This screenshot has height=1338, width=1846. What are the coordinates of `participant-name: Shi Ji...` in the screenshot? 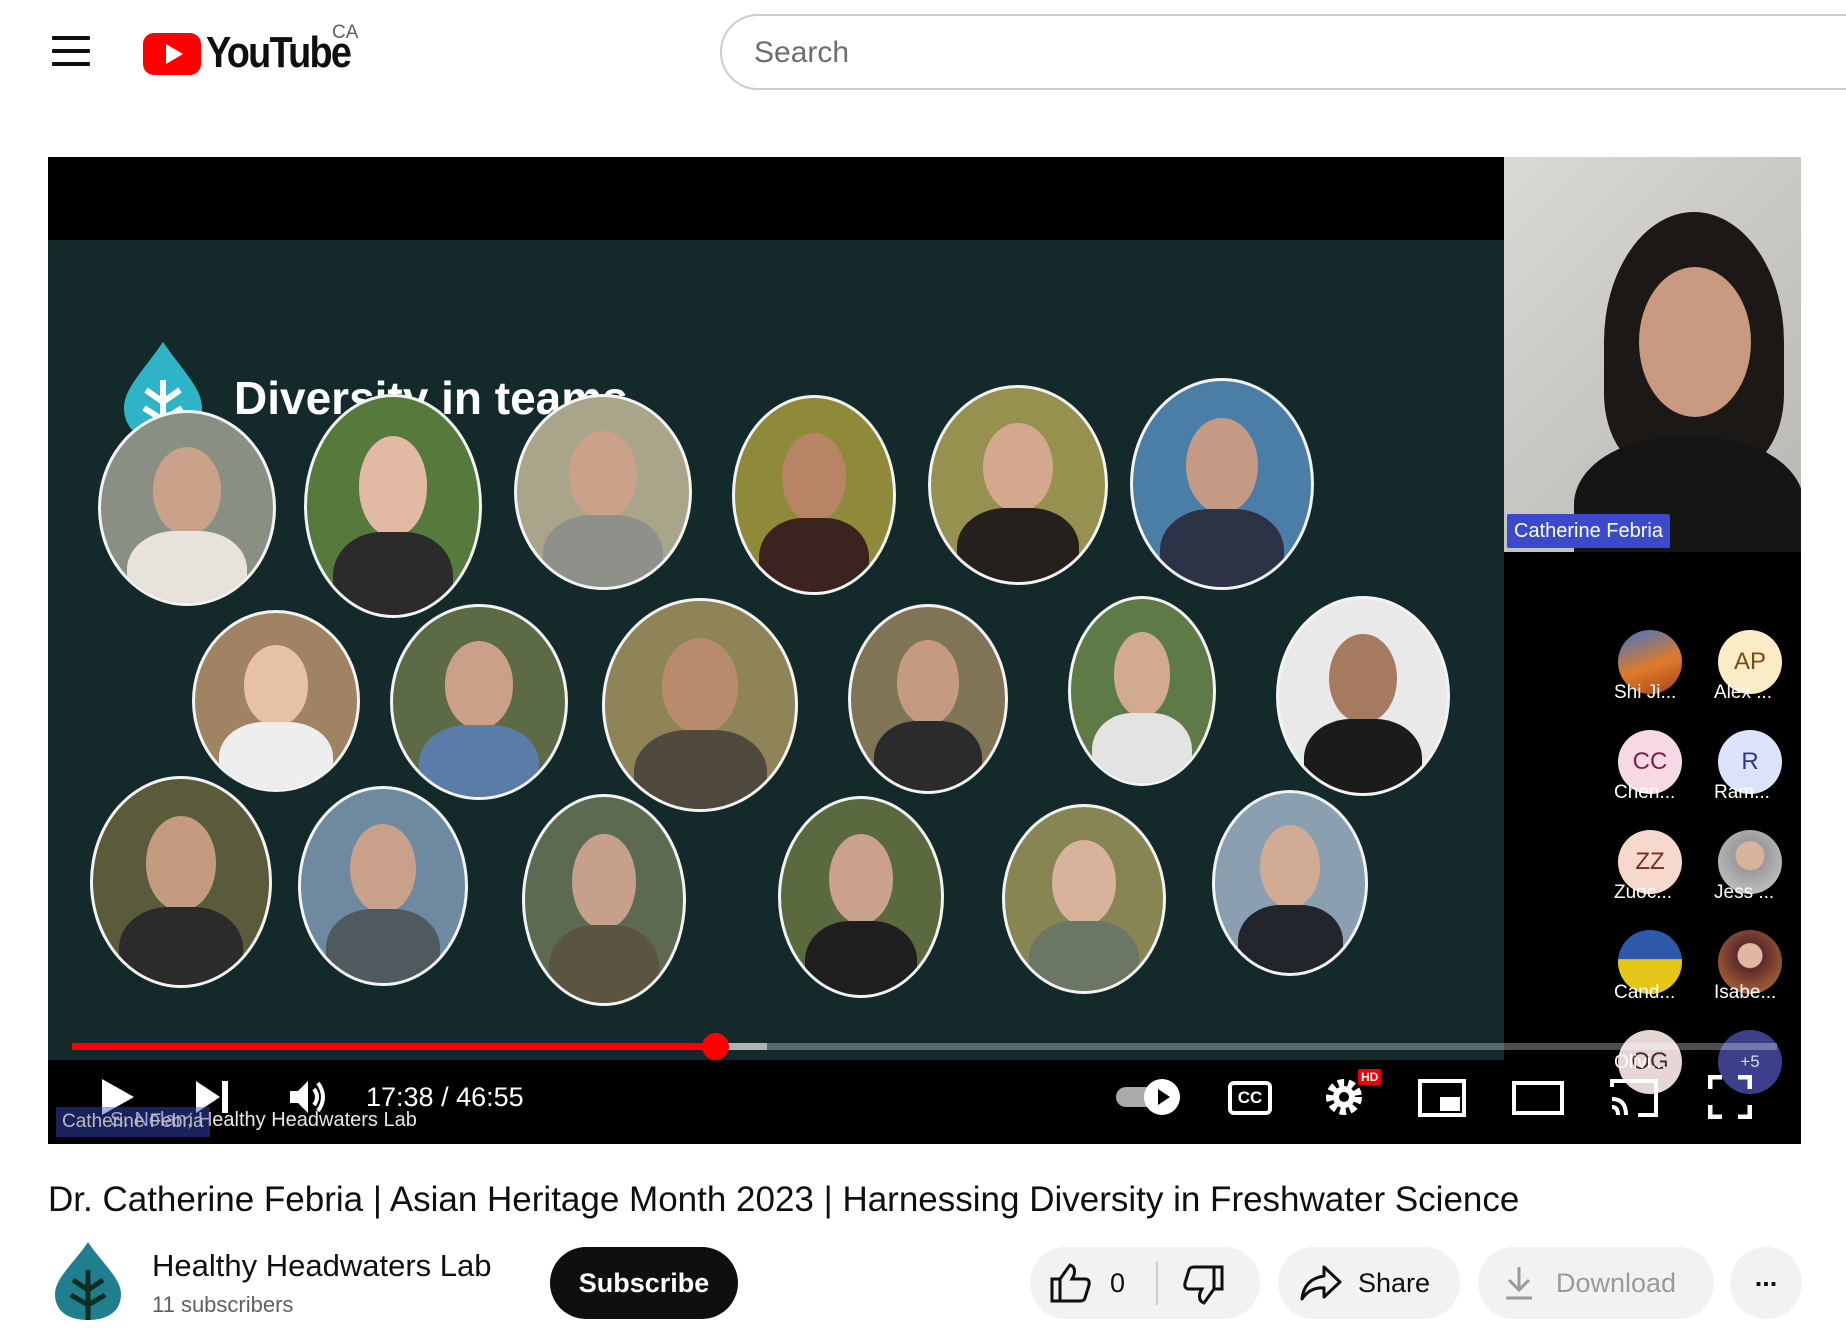 It's located at (1645, 692).